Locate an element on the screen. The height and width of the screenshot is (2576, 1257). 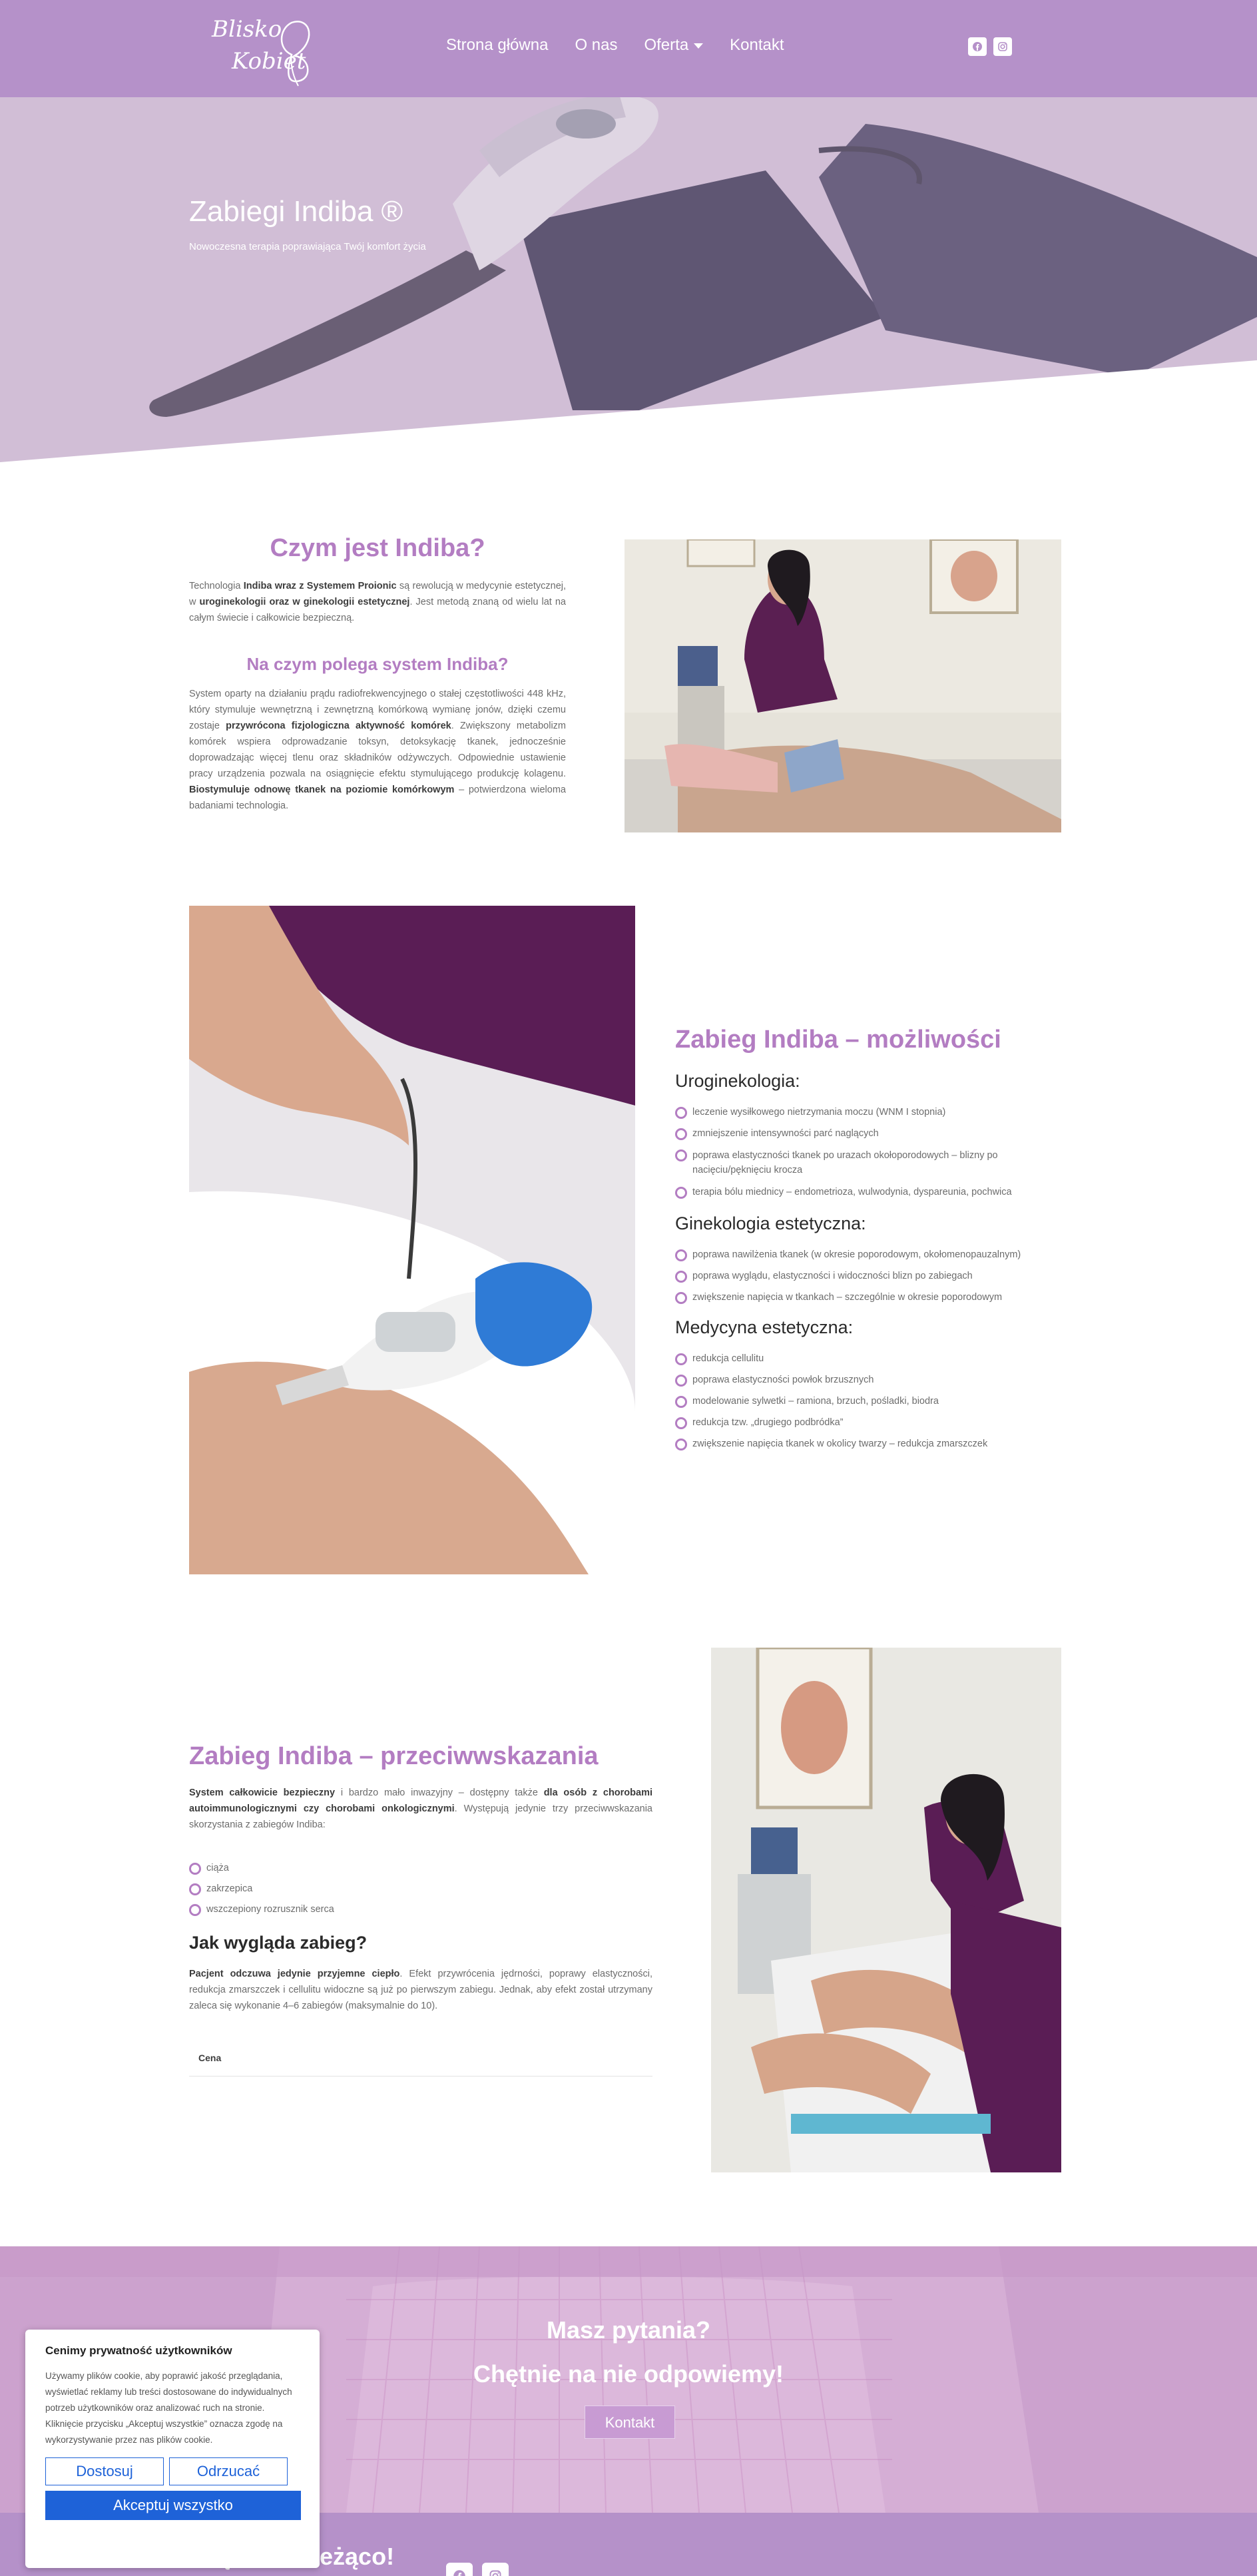
nav-item-home: Strona główna is located at coordinates (497, 45).